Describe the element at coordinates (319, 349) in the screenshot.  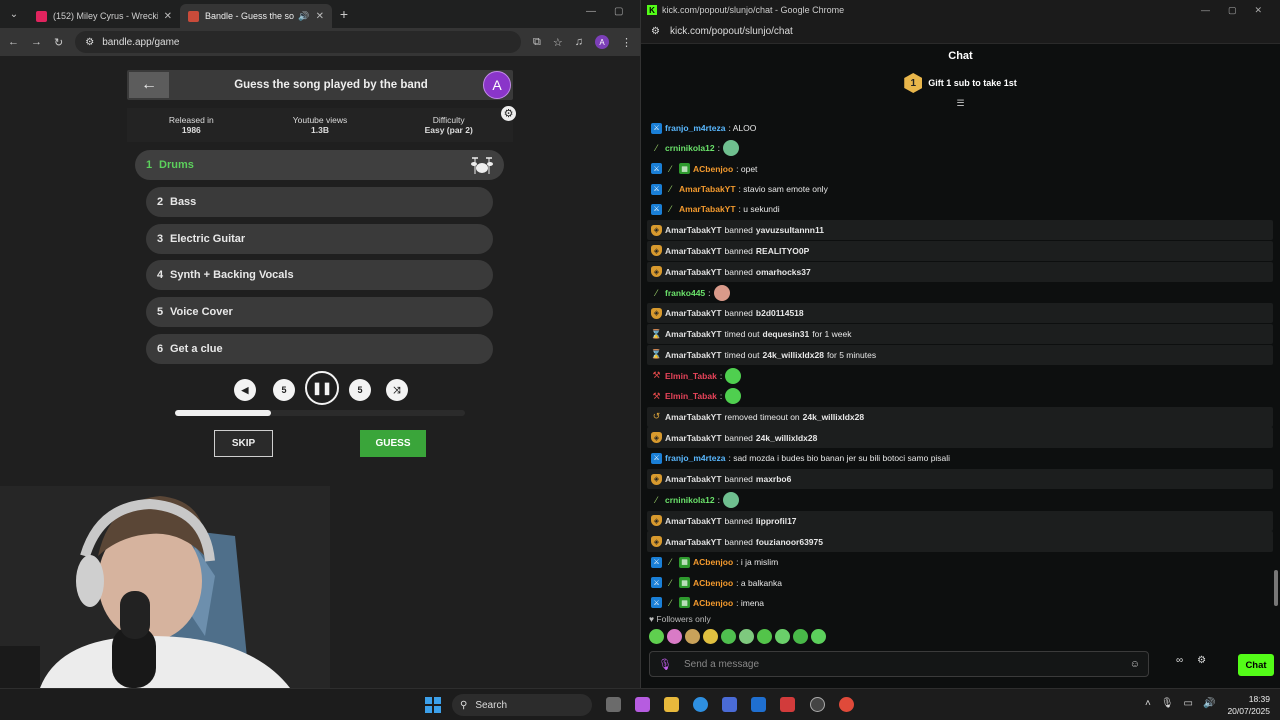
I see `stage-get-a-clue: 6 Get a clue` at that location.